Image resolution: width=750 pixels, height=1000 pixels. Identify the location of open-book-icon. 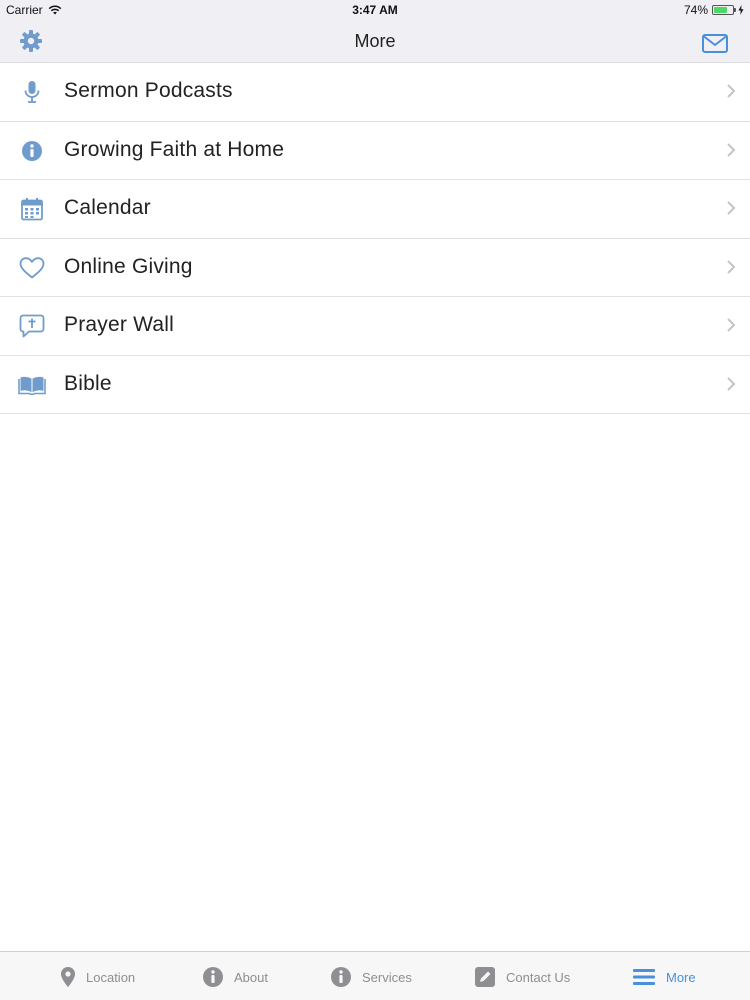
(32, 385).